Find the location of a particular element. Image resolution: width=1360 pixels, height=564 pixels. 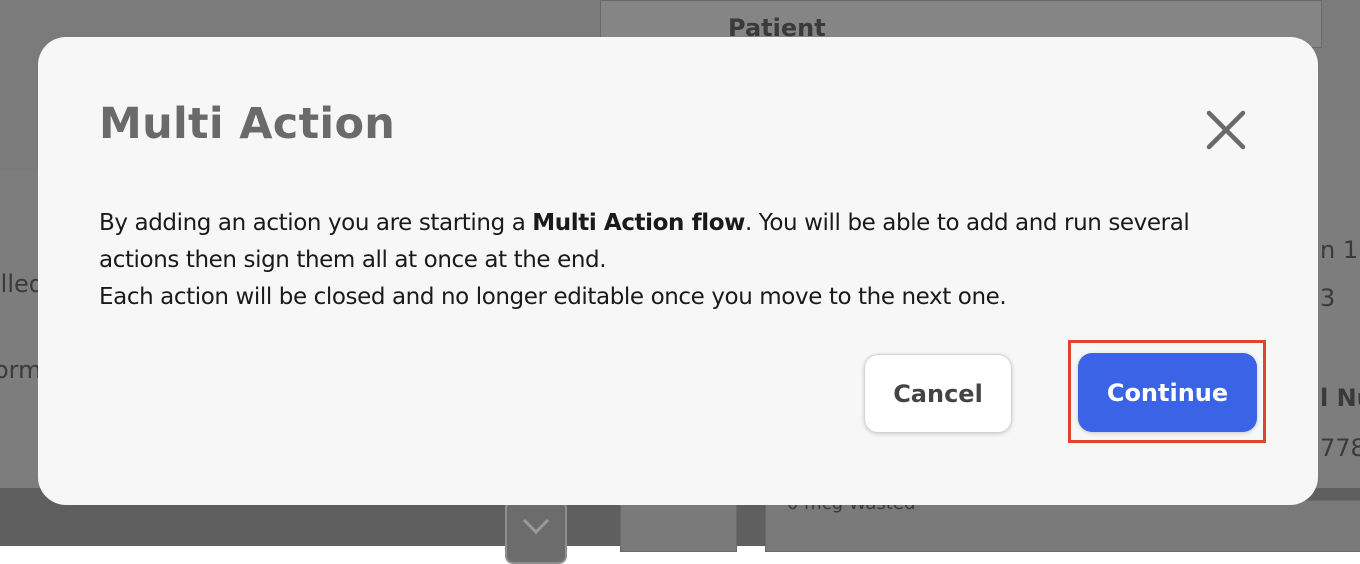

close-icon is located at coordinates (1226, 130).